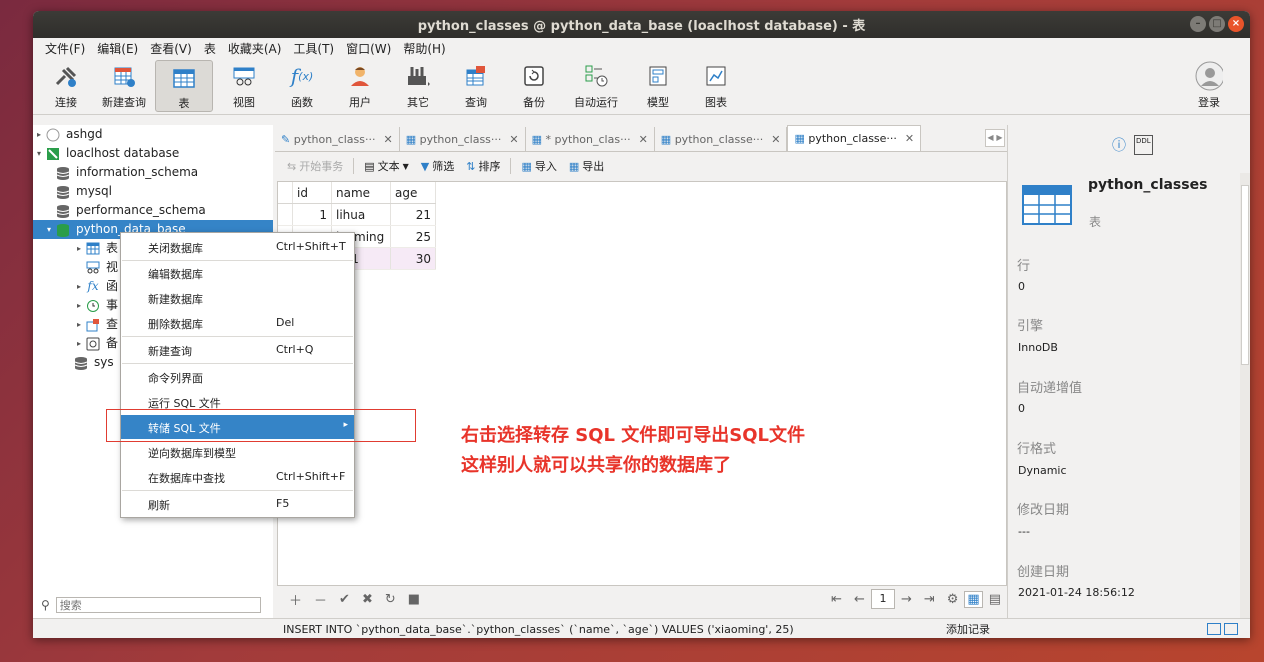 The image size is (1264, 662). I want to click on menu-window: 窗口(W), so click(368, 48).